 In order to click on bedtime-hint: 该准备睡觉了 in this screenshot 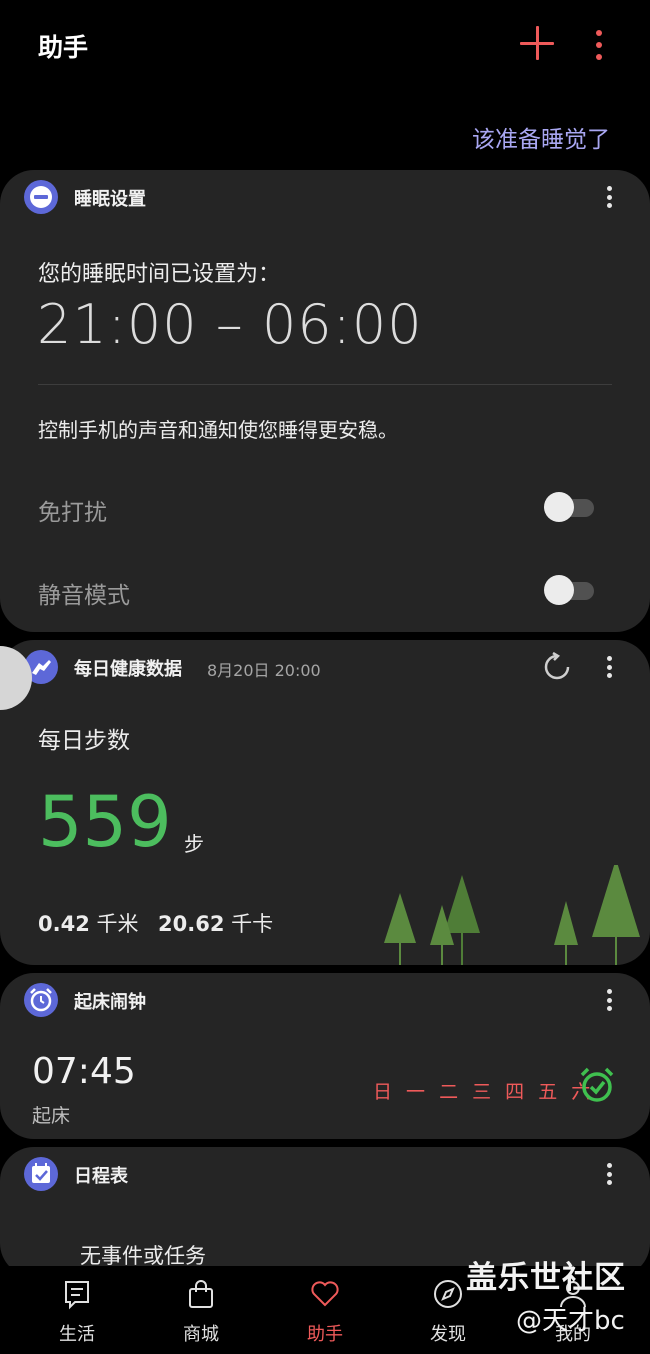, I will do `click(541, 137)`.